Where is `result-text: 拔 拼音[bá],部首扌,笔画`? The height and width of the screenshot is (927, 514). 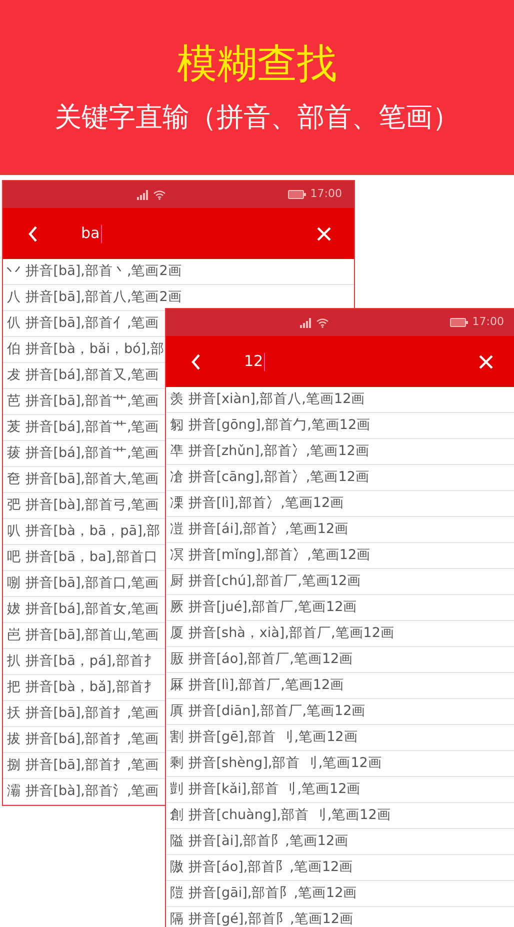
result-text: 拔 拼音[bá],部首扌,笔画 is located at coordinates (83, 739).